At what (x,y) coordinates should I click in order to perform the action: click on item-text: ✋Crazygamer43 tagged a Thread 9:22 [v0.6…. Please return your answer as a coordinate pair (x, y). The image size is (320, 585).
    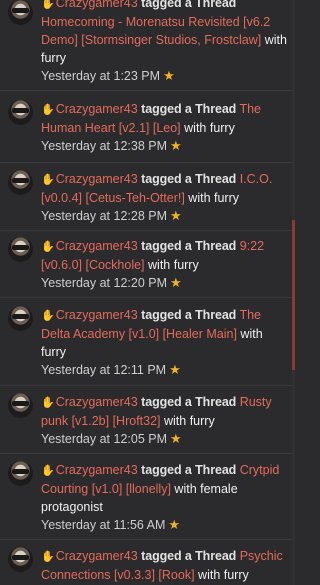
    Looking at the image, I should click on (164, 255).